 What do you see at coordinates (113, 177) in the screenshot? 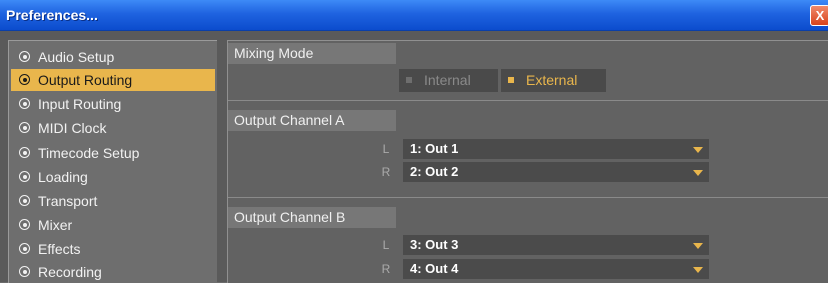
I see `sidebar-item-loading: Loading` at bounding box center [113, 177].